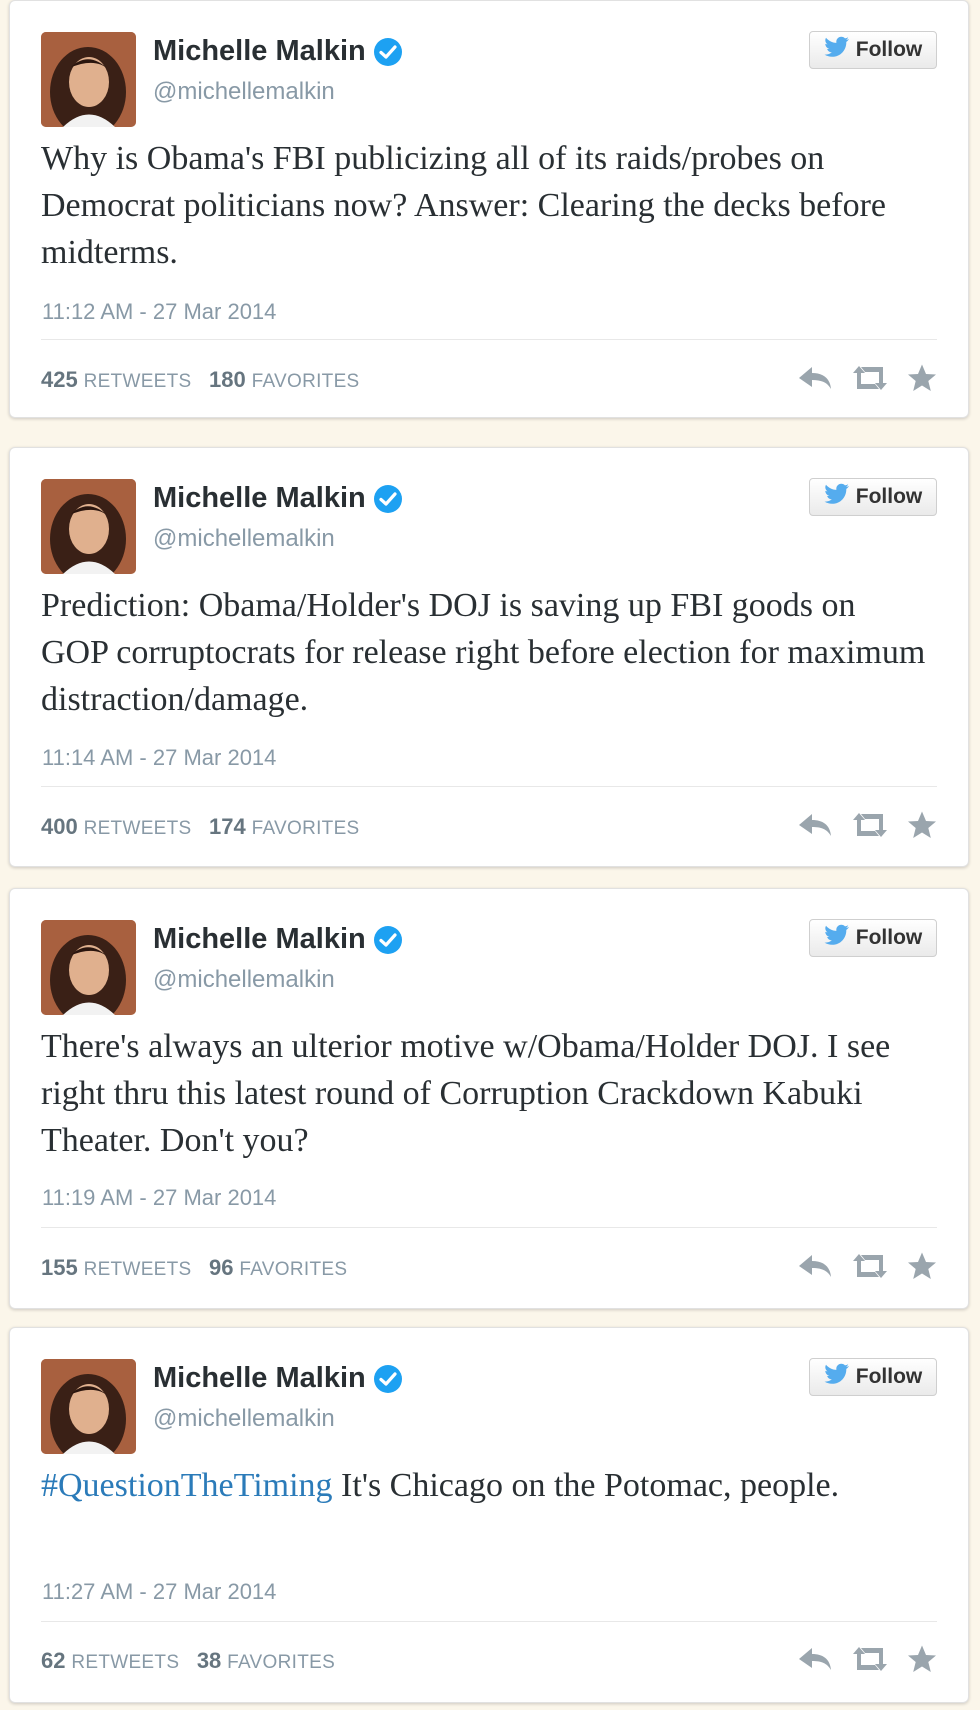  Describe the element at coordinates (227, 826) in the screenshot. I see `favorite-count: 174` at that location.